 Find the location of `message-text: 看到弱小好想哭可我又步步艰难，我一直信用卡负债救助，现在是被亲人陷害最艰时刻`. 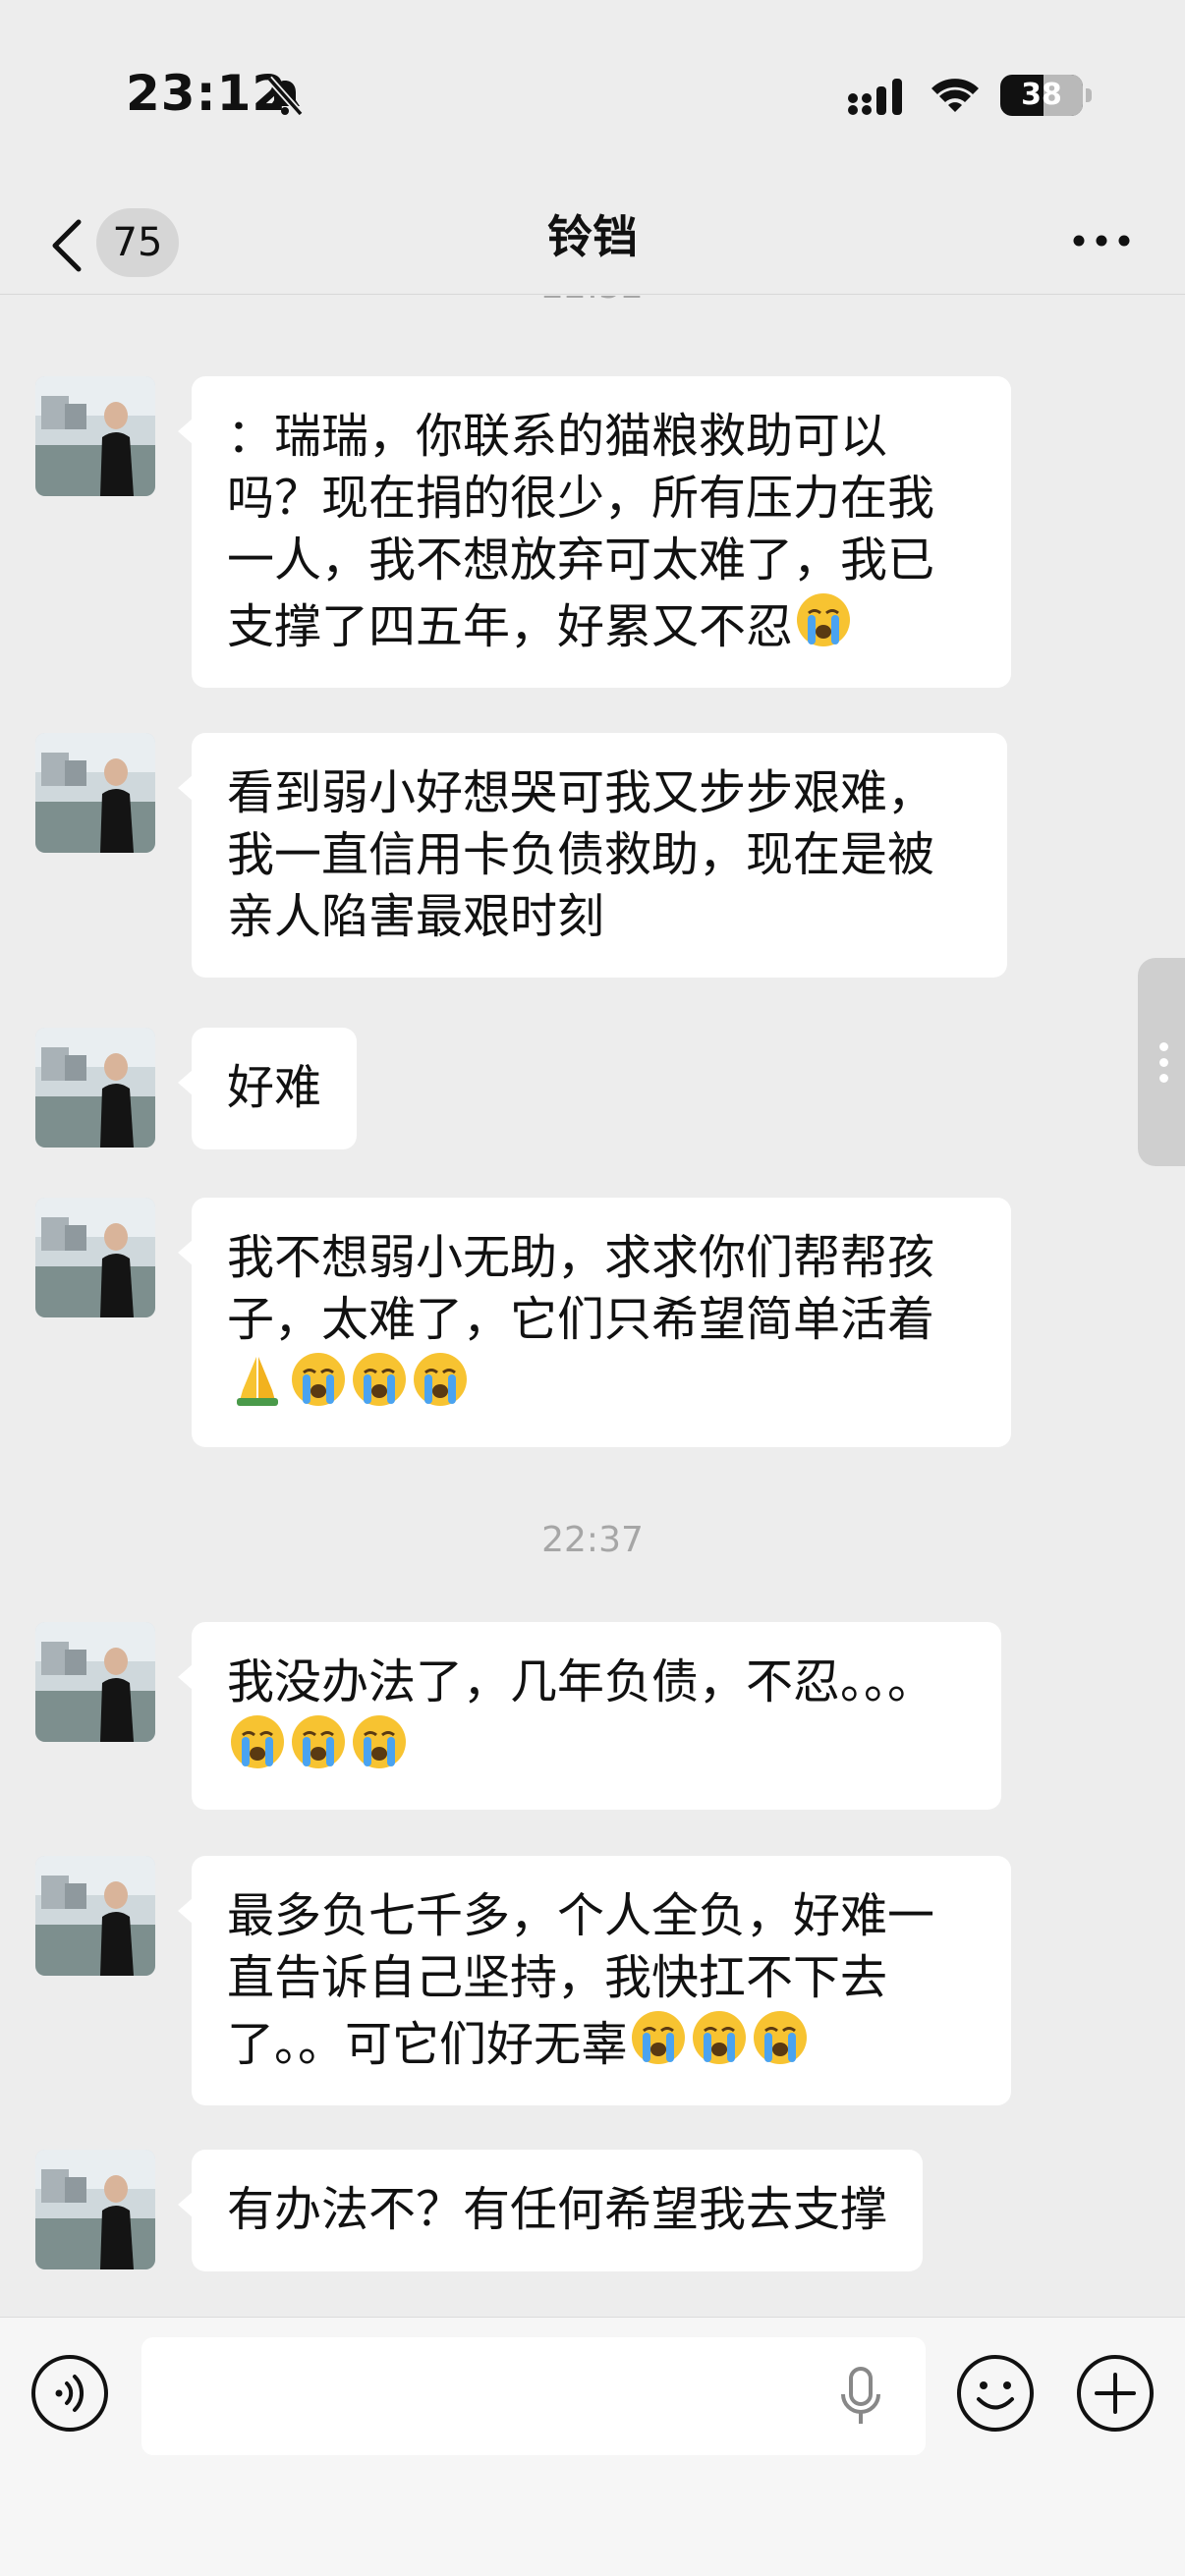

message-text: 看到弱小好想哭可我又步步艰难，我一直信用卡负债救助，现在是被亲人陷害最艰时刻 is located at coordinates (581, 854).